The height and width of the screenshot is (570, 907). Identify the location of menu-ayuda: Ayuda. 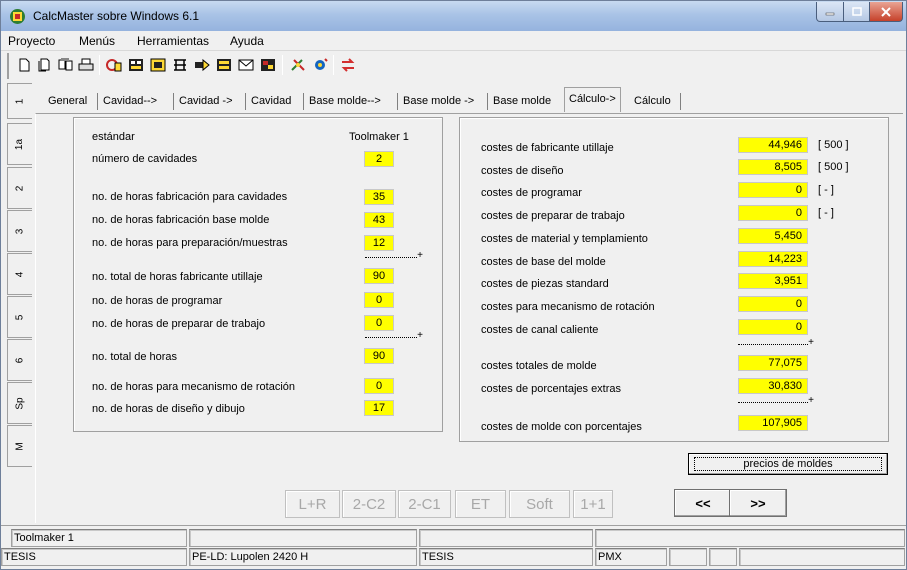
(247, 41).